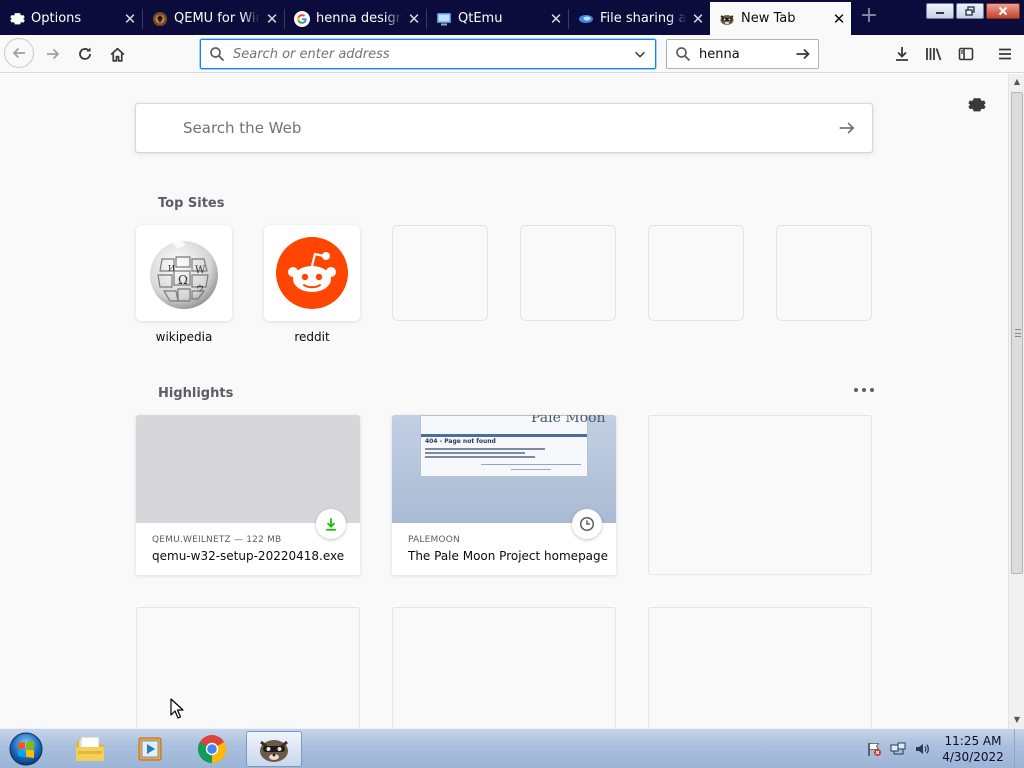 The width and height of the screenshot is (1024, 768). What do you see at coordinates (85, 54) in the screenshot?
I see `reload-button` at bounding box center [85, 54].